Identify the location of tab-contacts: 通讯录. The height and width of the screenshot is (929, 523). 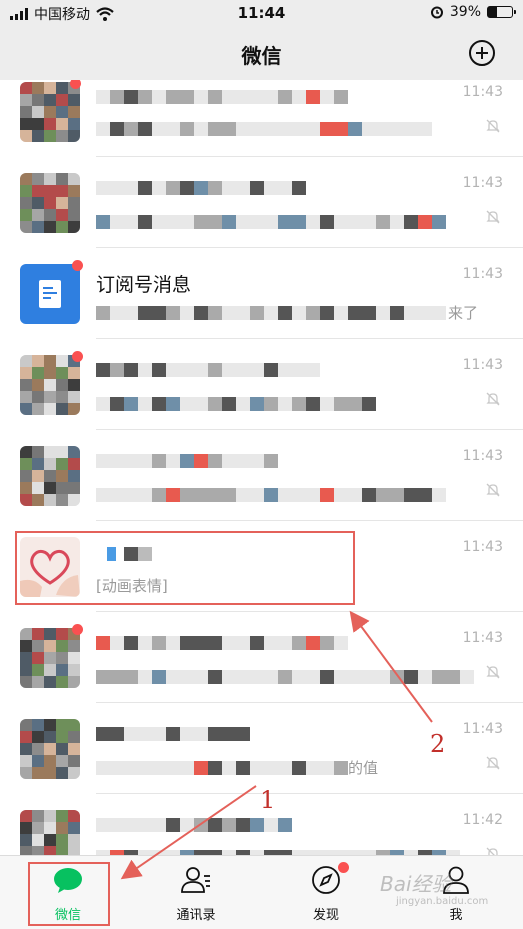
(196, 893).